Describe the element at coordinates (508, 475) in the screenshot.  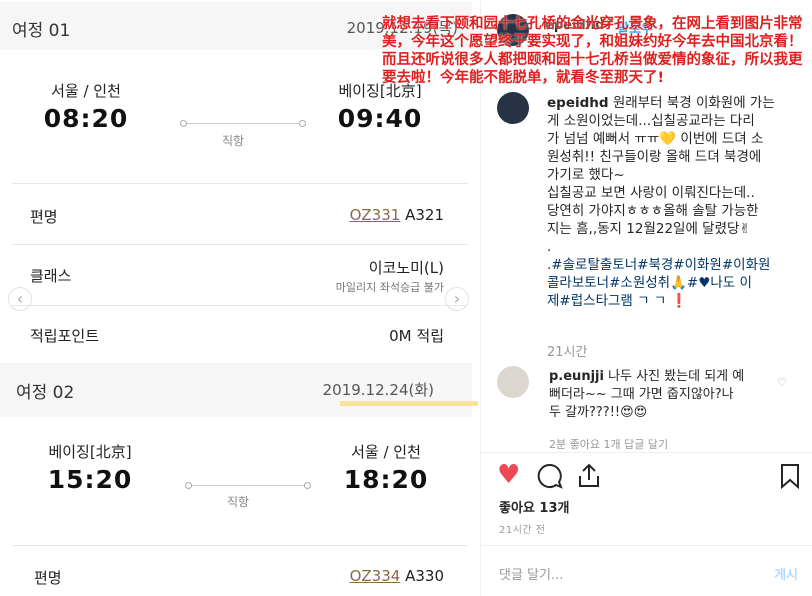
I see `like-heart-icon: ♥` at that location.